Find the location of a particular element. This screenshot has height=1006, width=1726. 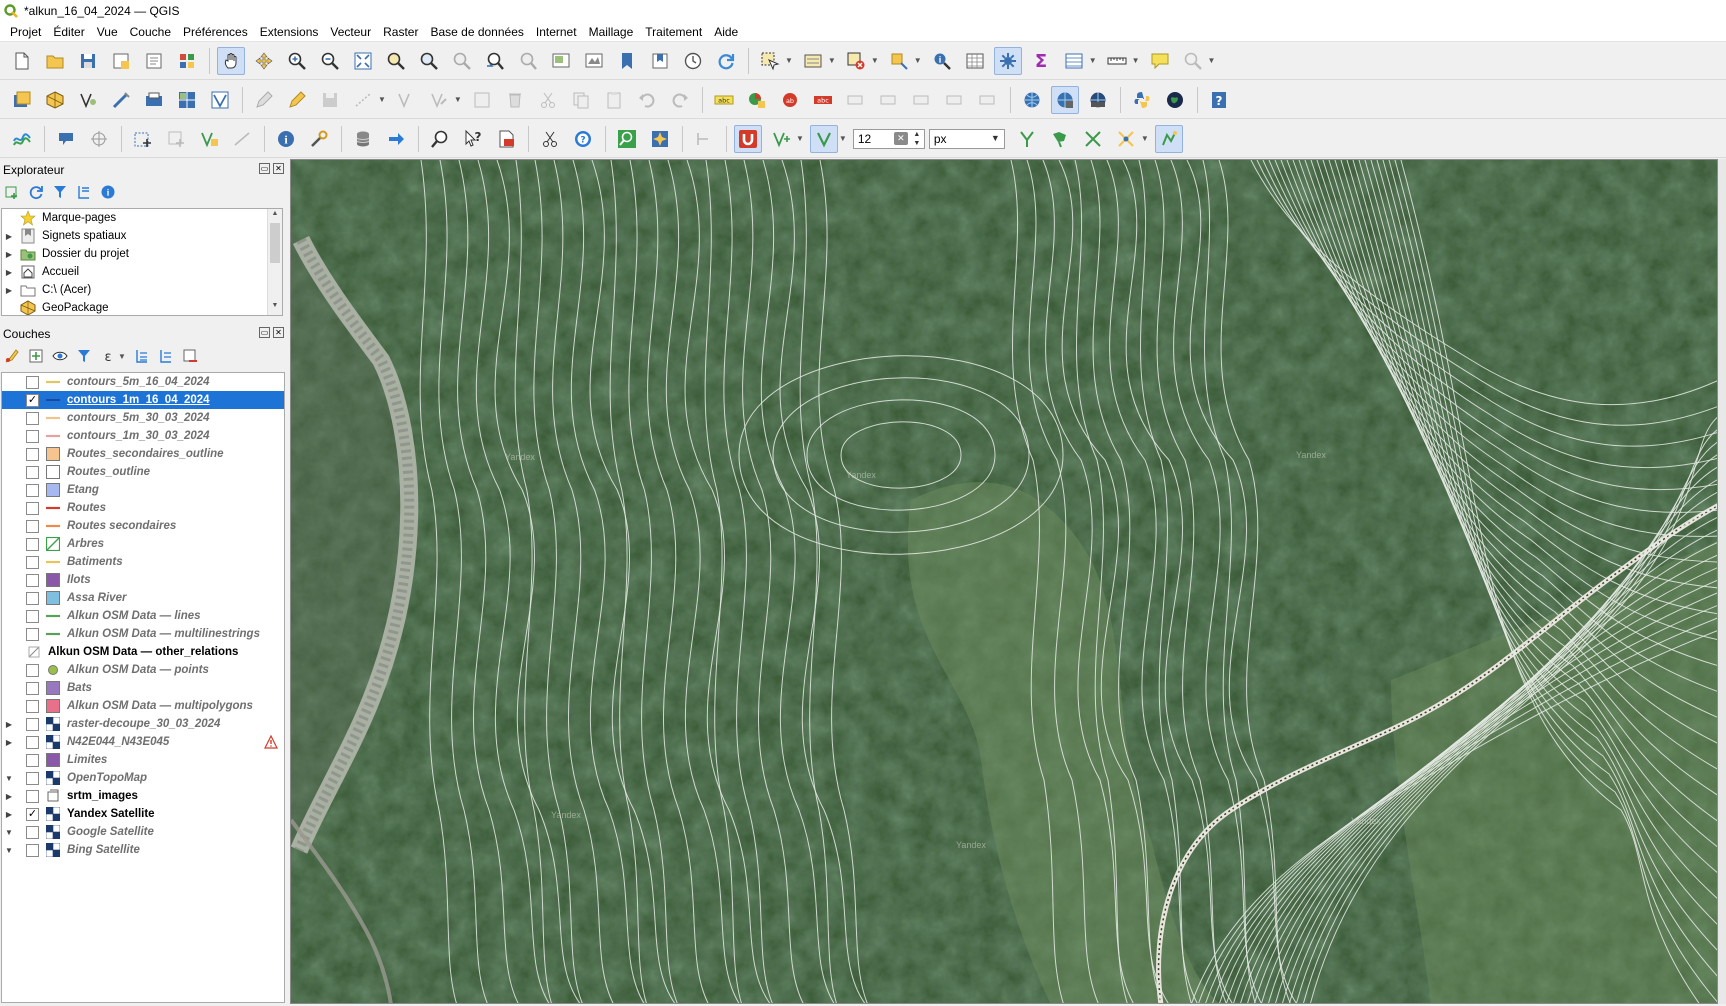

filter-by-expression-icon: ε is located at coordinates (108, 356).